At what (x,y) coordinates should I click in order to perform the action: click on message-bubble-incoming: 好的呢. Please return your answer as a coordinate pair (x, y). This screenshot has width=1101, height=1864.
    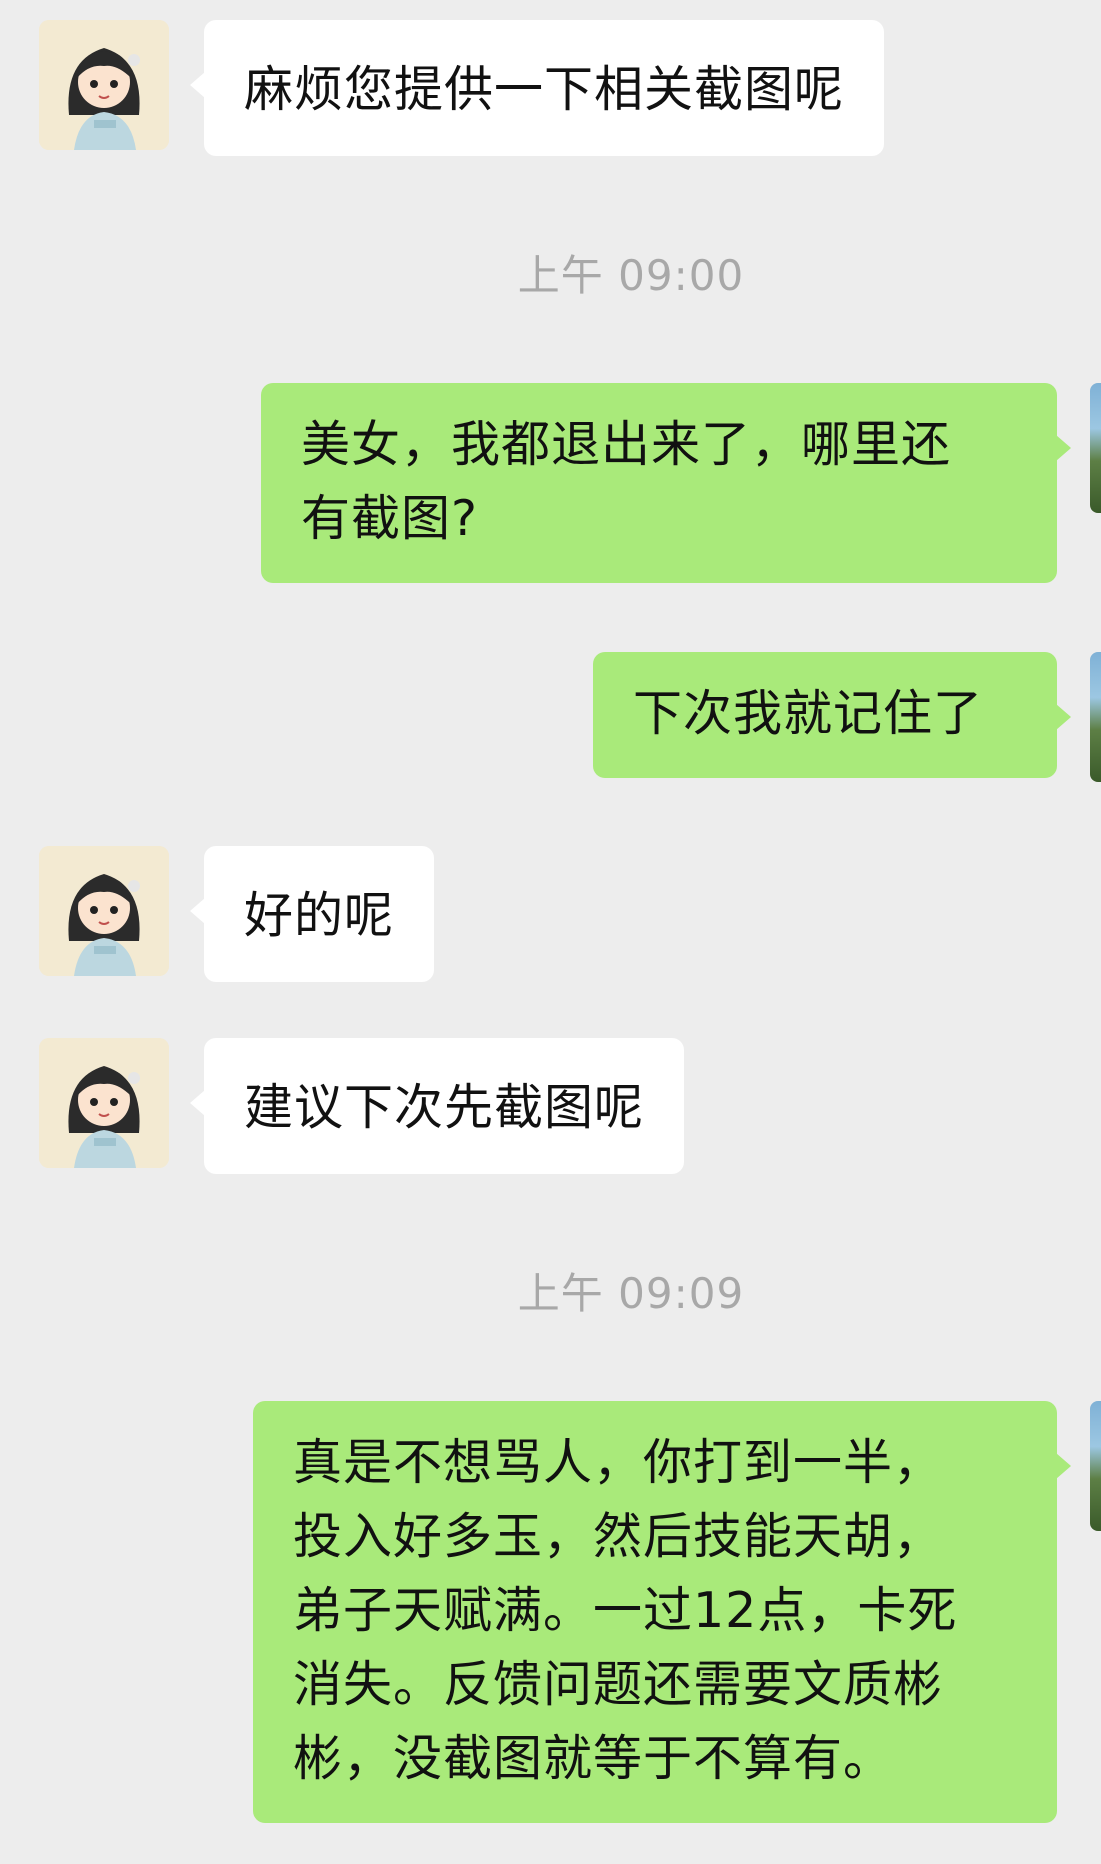
    Looking at the image, I should click on (312, 914).